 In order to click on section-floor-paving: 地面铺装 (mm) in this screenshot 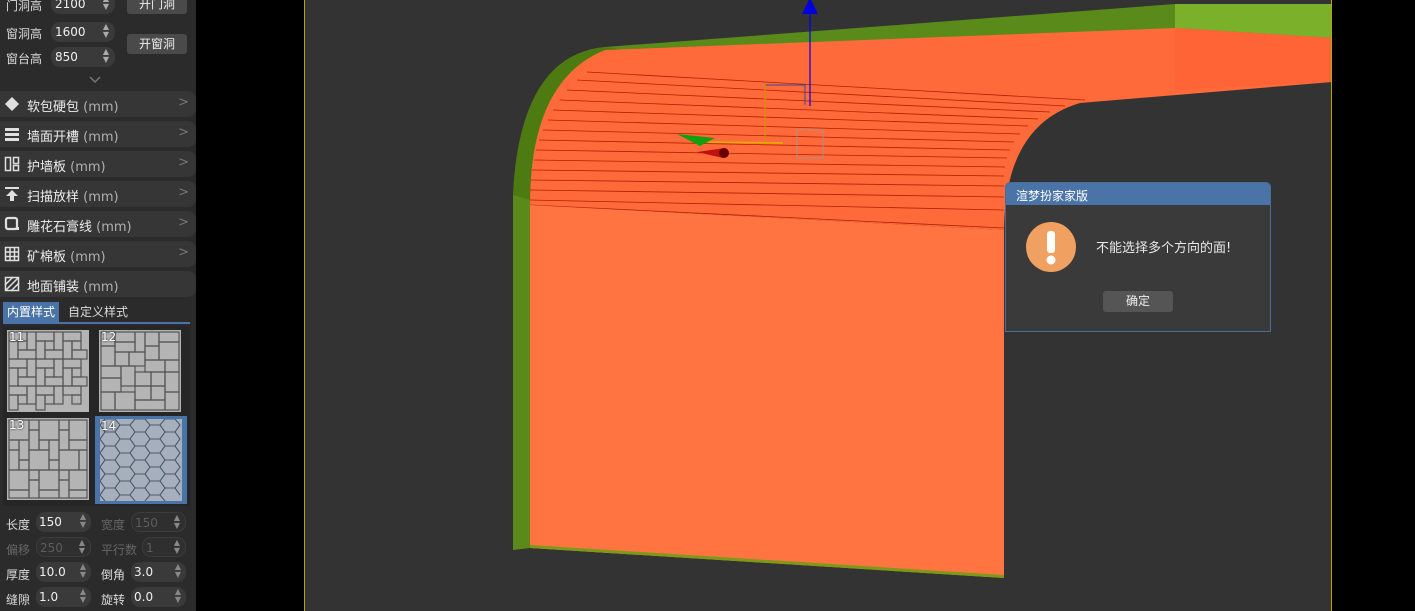, I will do `click(98, 284)`.